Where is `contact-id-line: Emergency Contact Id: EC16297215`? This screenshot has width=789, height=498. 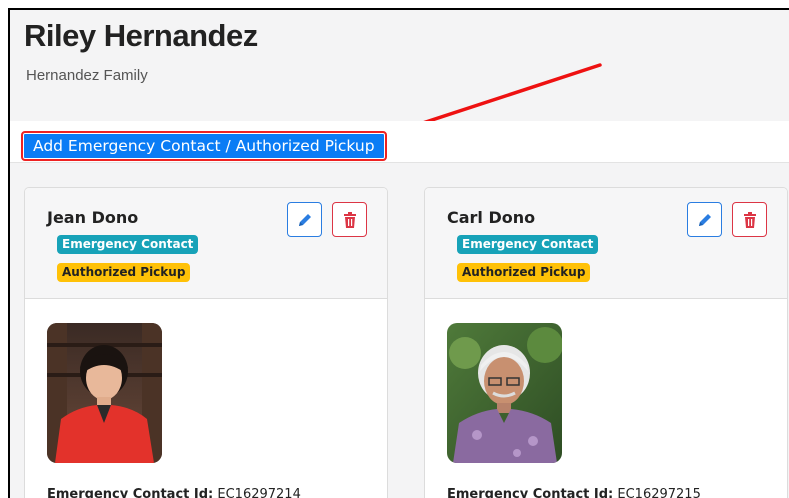 contact-id-line: Emergency Contact Id: EC16297215 is located at coordinates (574, 492).